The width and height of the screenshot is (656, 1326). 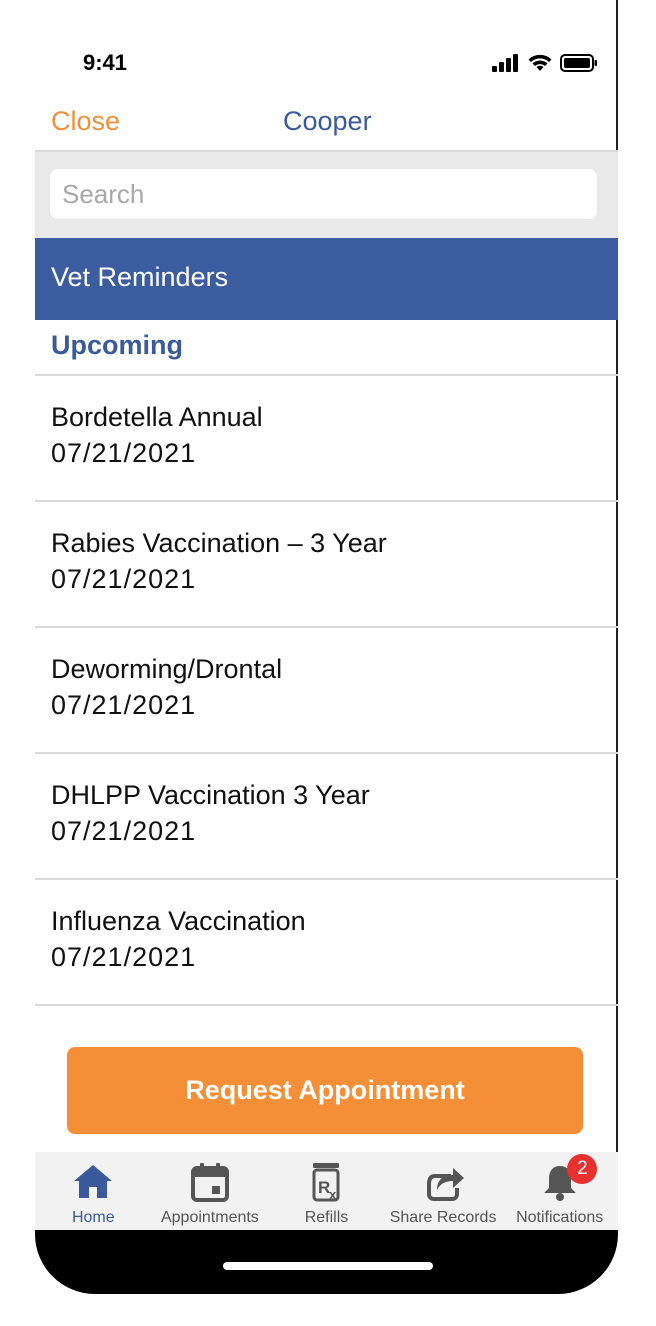 I want to click on list-item: Bordetella Annual 07/21/2021, so click(x=326, y=439).